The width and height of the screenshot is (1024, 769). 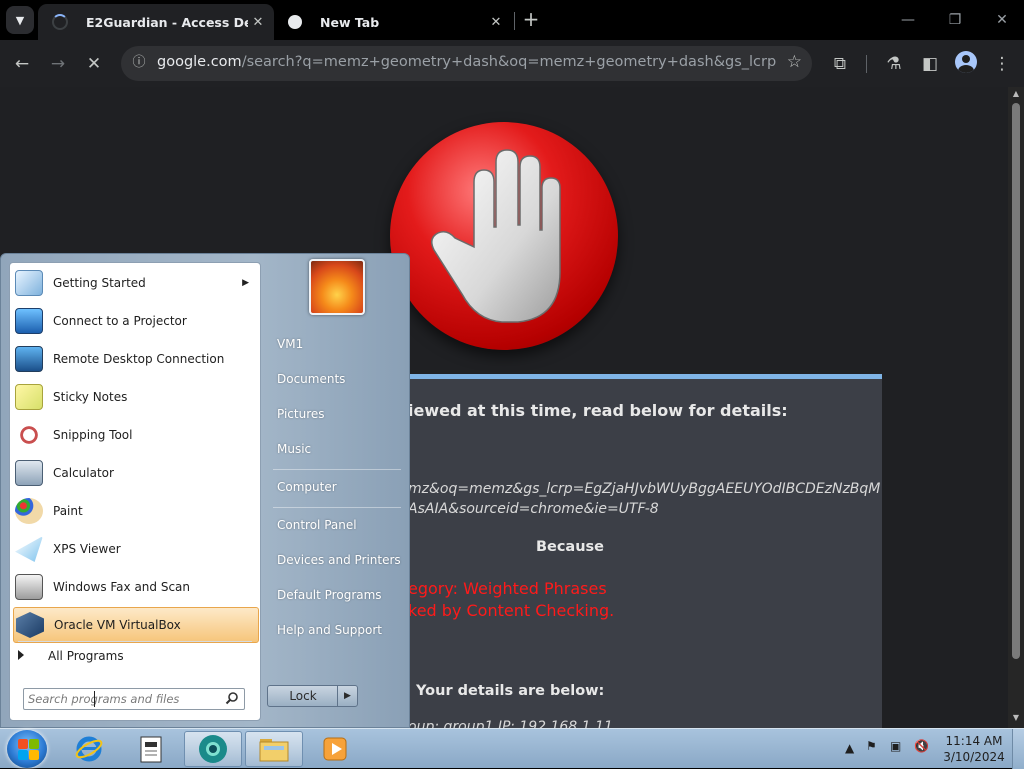 What do you see at coordinates (1002, 64) in the screenshot?
I see `kebab-menu-icon: ⋮` at bounding box center [1002, 64].